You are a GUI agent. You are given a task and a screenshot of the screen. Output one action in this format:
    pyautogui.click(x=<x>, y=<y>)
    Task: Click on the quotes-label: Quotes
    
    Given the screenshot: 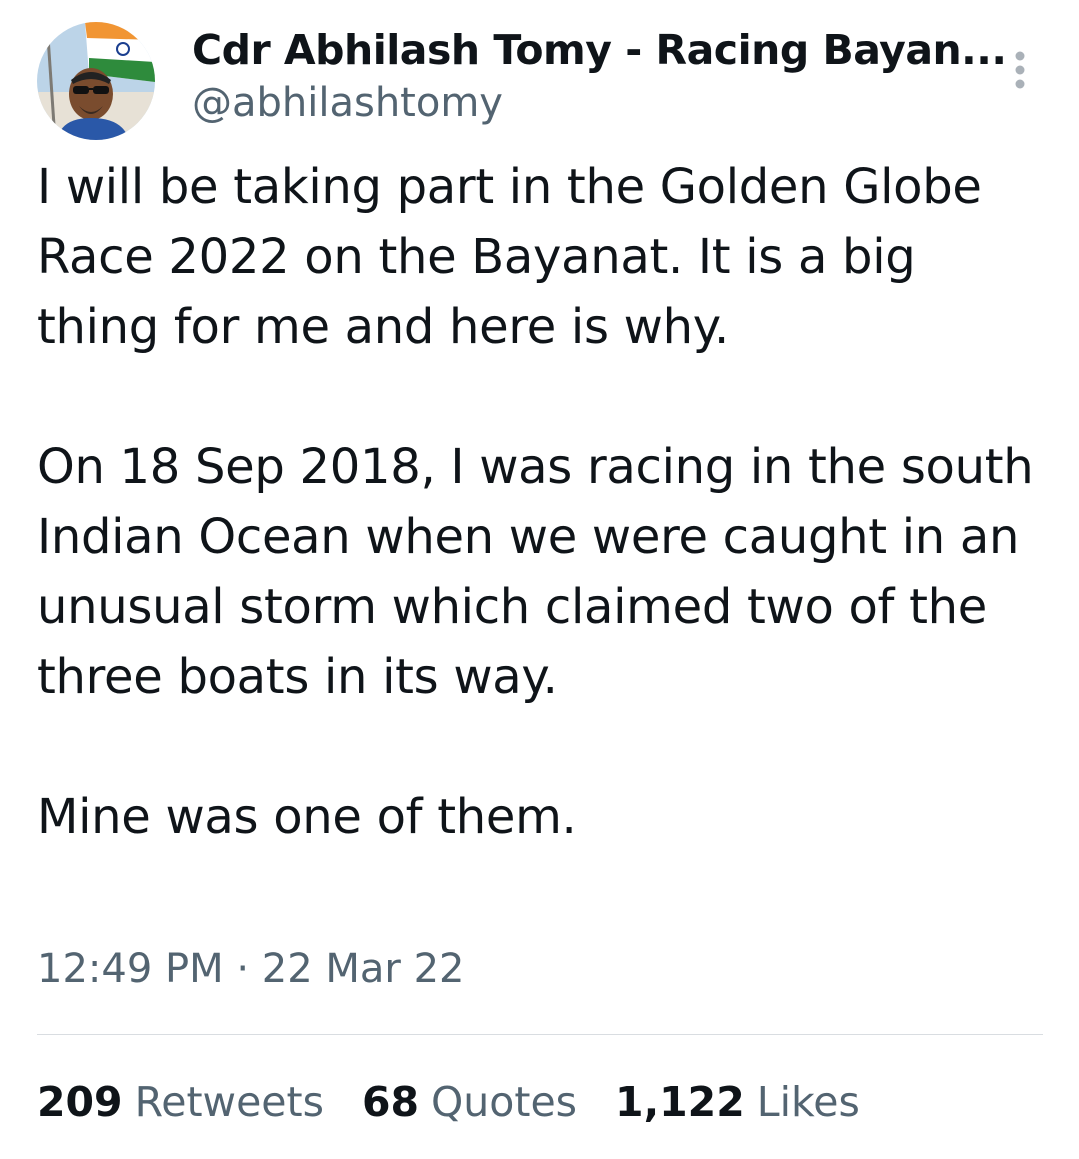 What is the action you would take?
    pyautogui.click(x=504, y=1102)
    